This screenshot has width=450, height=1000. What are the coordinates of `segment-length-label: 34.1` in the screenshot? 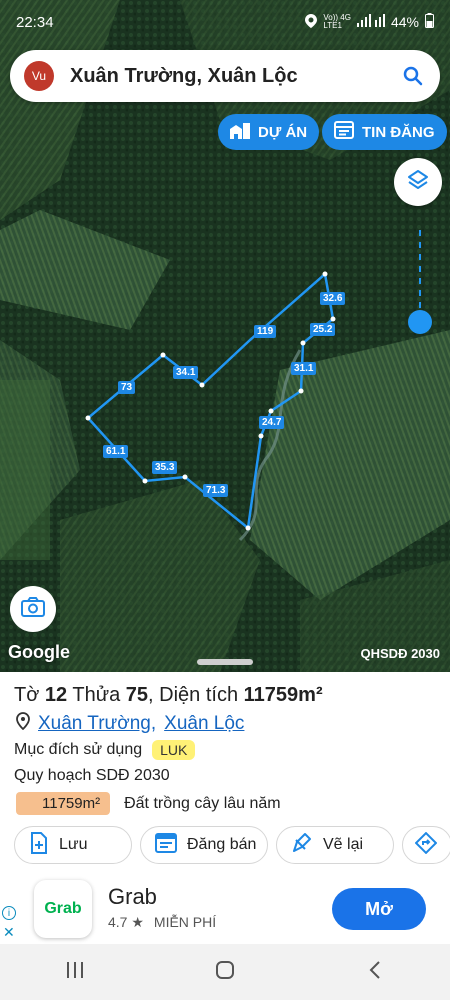 It's located at (186, 372).